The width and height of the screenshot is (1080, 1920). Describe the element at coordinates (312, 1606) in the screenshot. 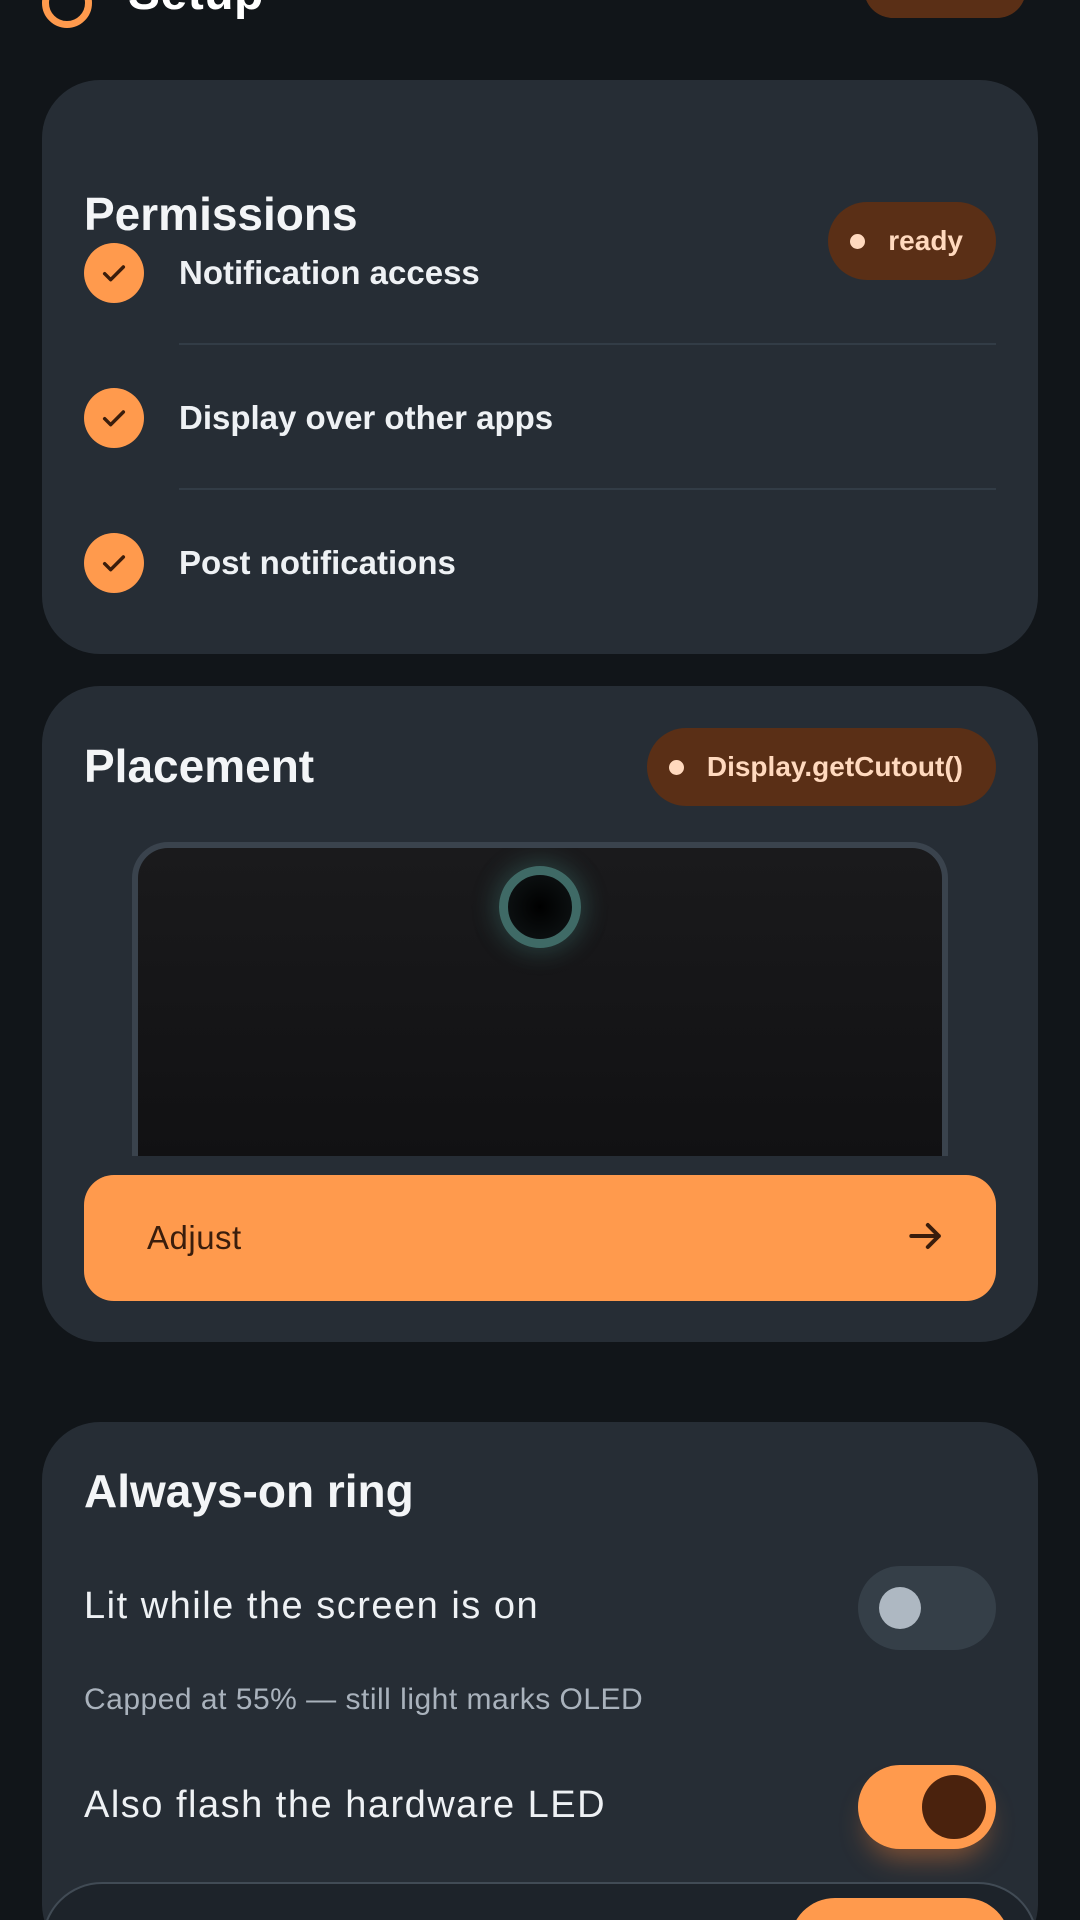

I see `screen-on-label: Lit while the screen is on` at that location.